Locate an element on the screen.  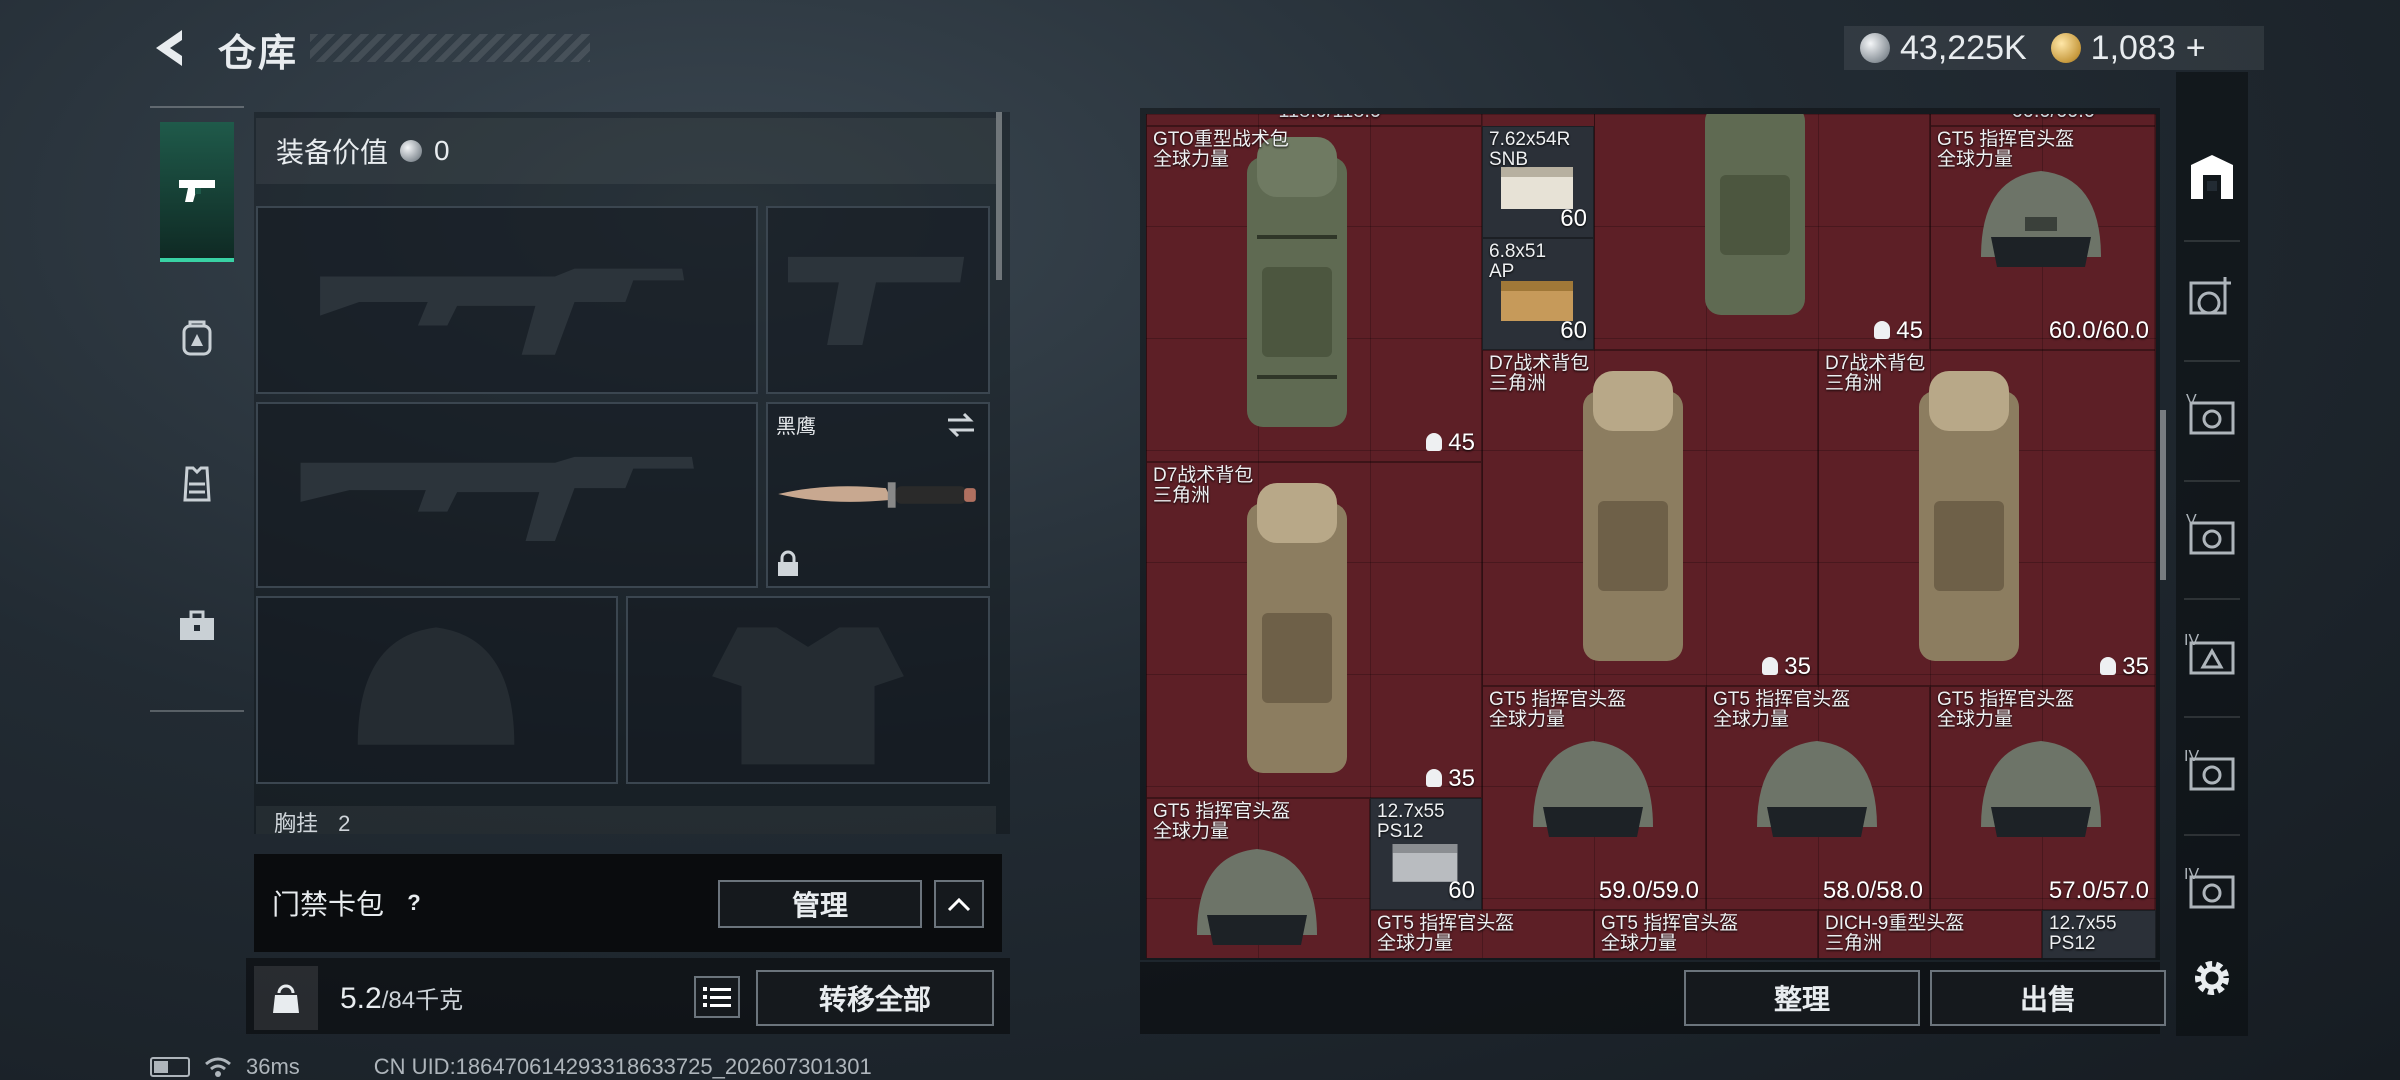
transfer-all-button: 转移全部 is located at coordinates (875, 998).